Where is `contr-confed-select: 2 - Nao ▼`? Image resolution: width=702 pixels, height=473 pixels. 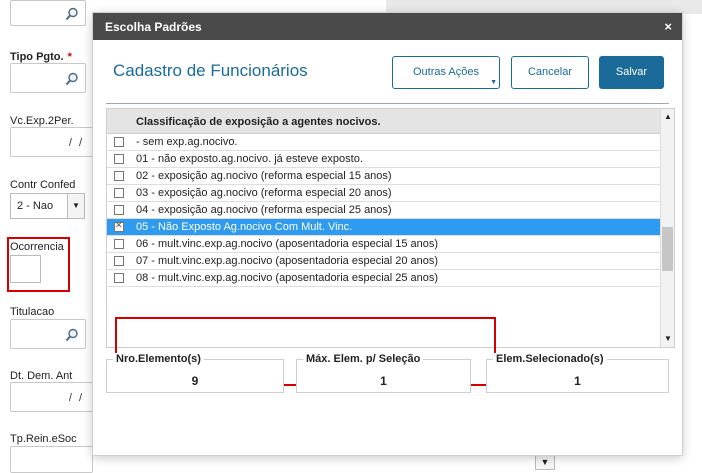
contr-confed-select: 2 - Nao ▼ is located at coordinates (47, 206).